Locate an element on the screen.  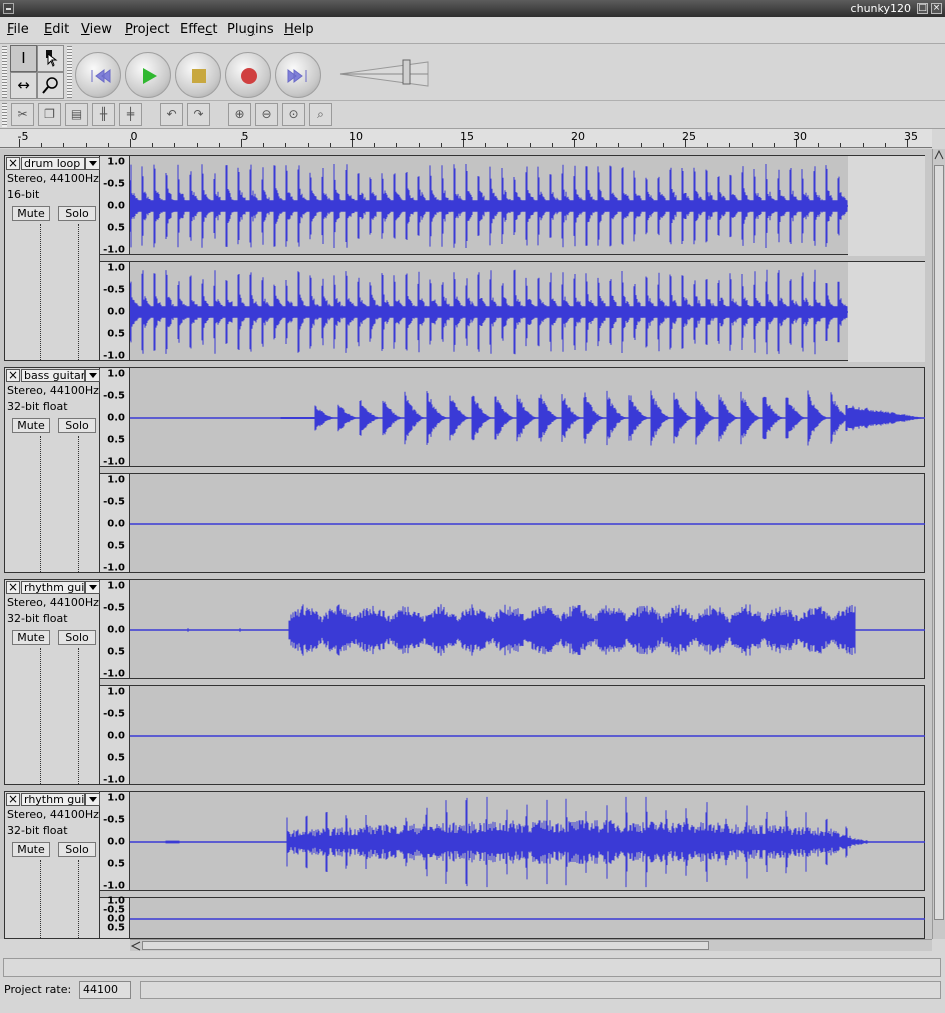
silence-button: ╪ is located at coordinates (130, 114).